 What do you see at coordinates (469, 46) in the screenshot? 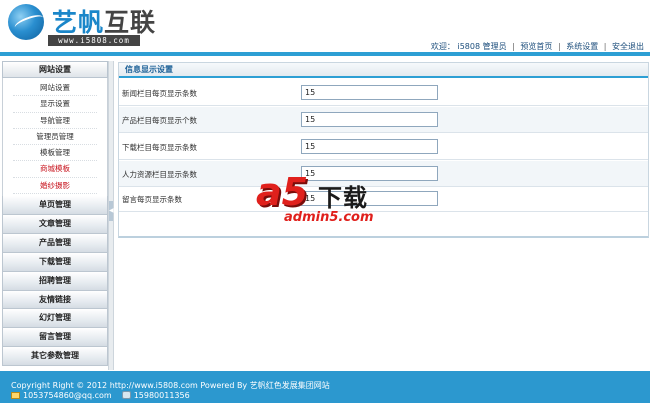
I see `username: i5808` at bounding box center [469, 46].